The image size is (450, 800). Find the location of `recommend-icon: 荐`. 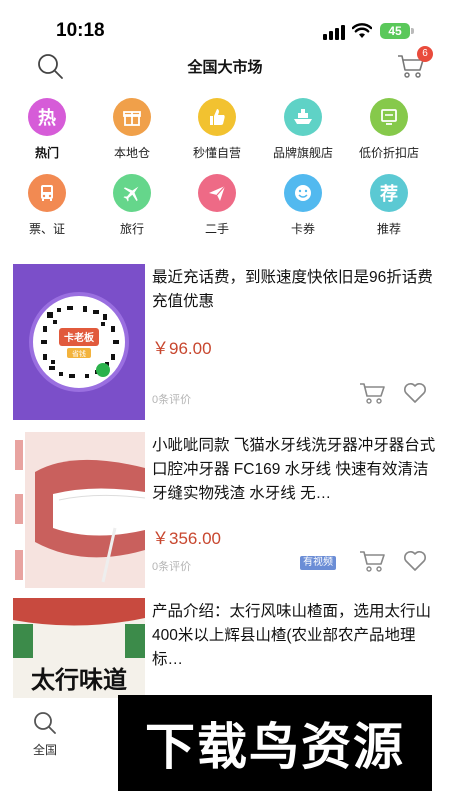

recommend-icon: 荐 is located at coordinates (389, 193).